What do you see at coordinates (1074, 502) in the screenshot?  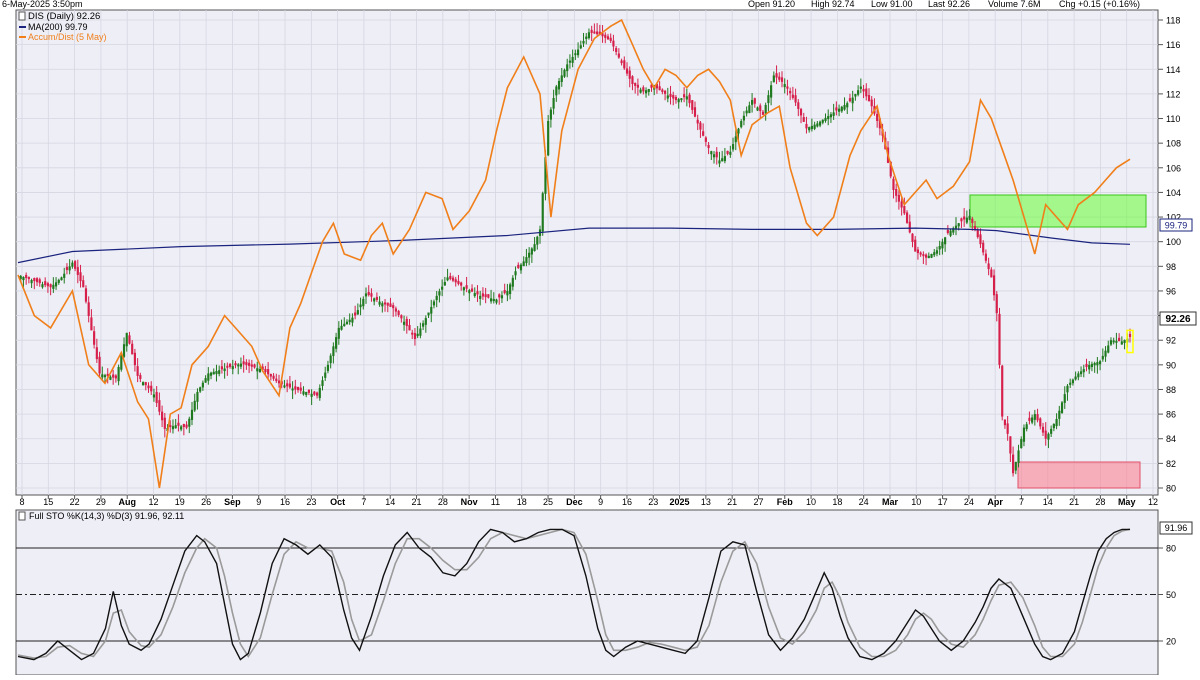 I see `date-tick-label: 21` at bounding box center [1074, 502].